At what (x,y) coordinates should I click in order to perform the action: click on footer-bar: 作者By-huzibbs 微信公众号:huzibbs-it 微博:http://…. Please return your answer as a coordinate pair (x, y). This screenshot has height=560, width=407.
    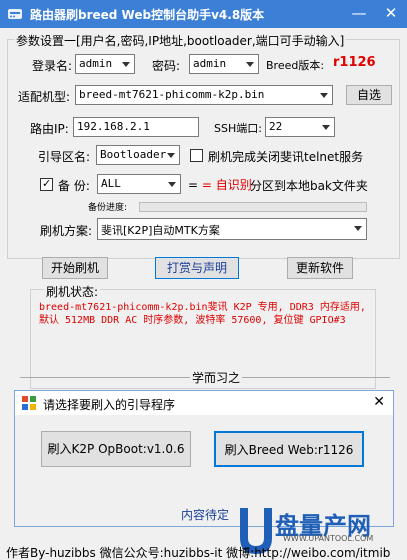
    Looking at the image, I should click on (203, 551).